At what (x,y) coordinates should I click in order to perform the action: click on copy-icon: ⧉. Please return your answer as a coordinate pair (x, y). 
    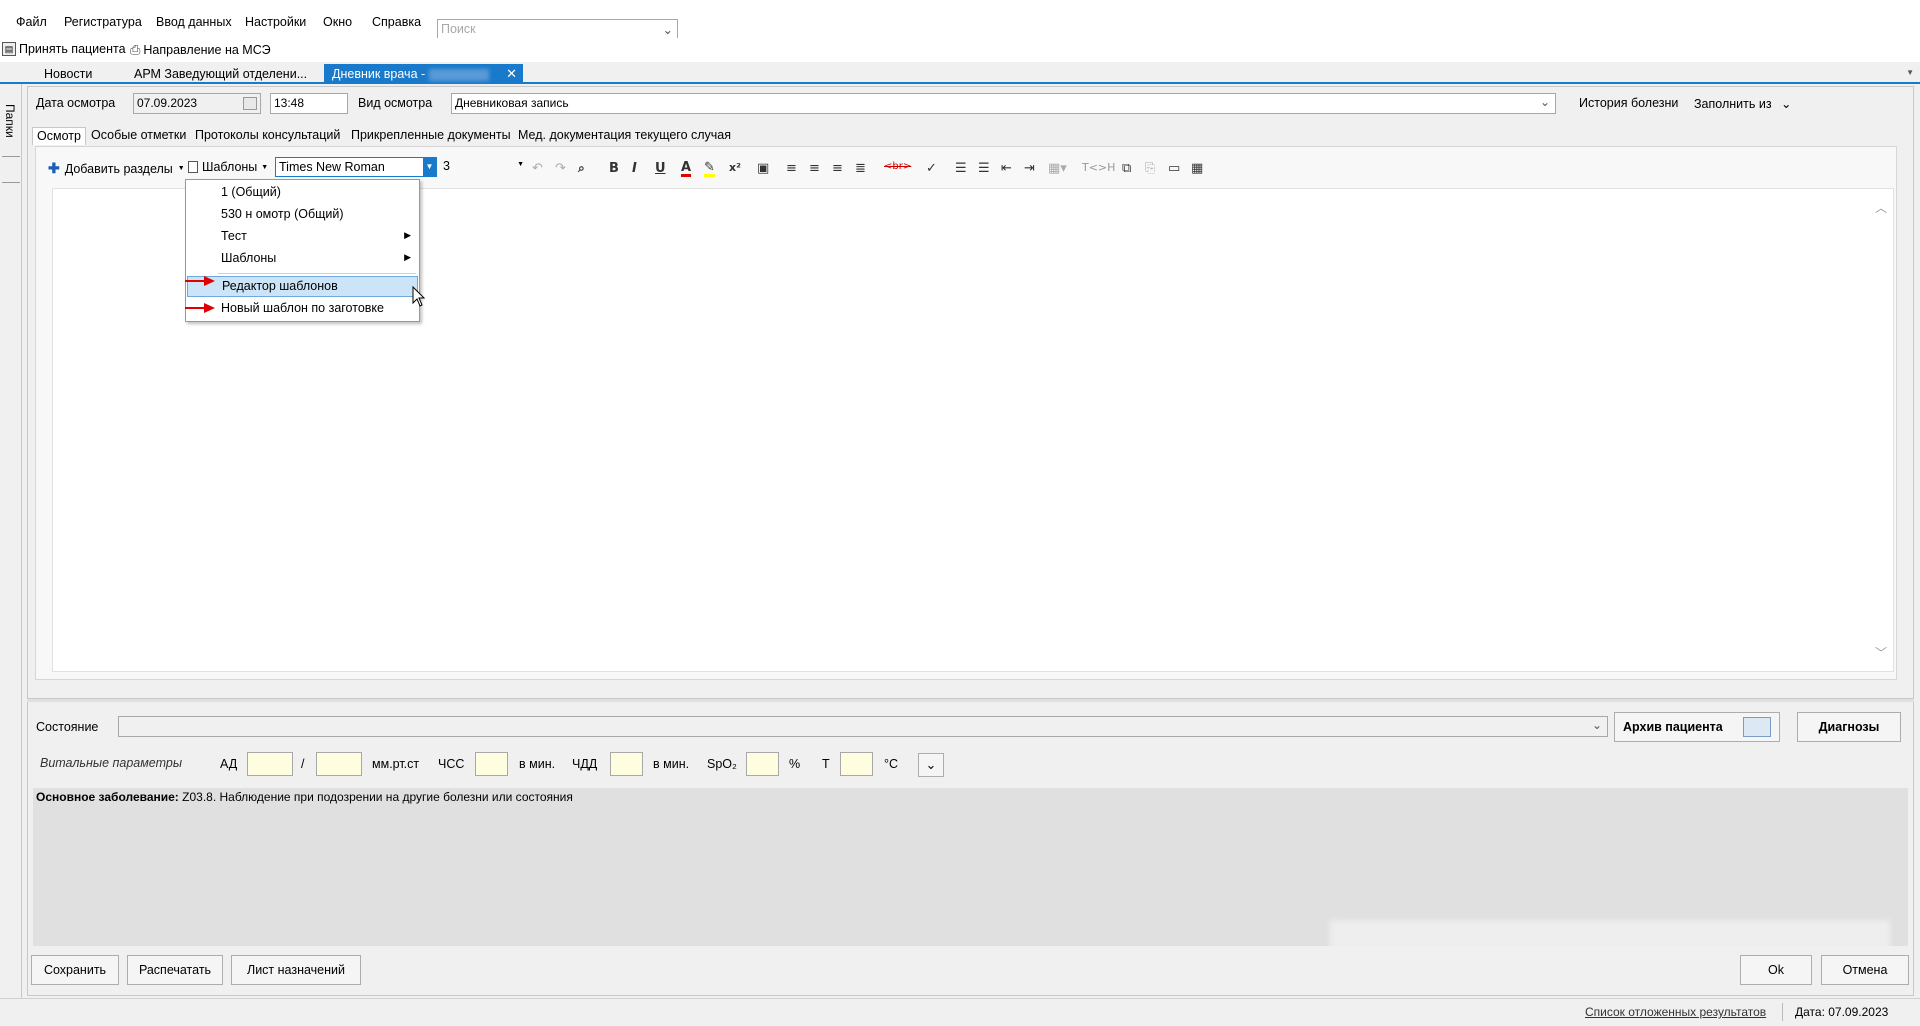
    Looking at the image, I should click on (1126, 168).